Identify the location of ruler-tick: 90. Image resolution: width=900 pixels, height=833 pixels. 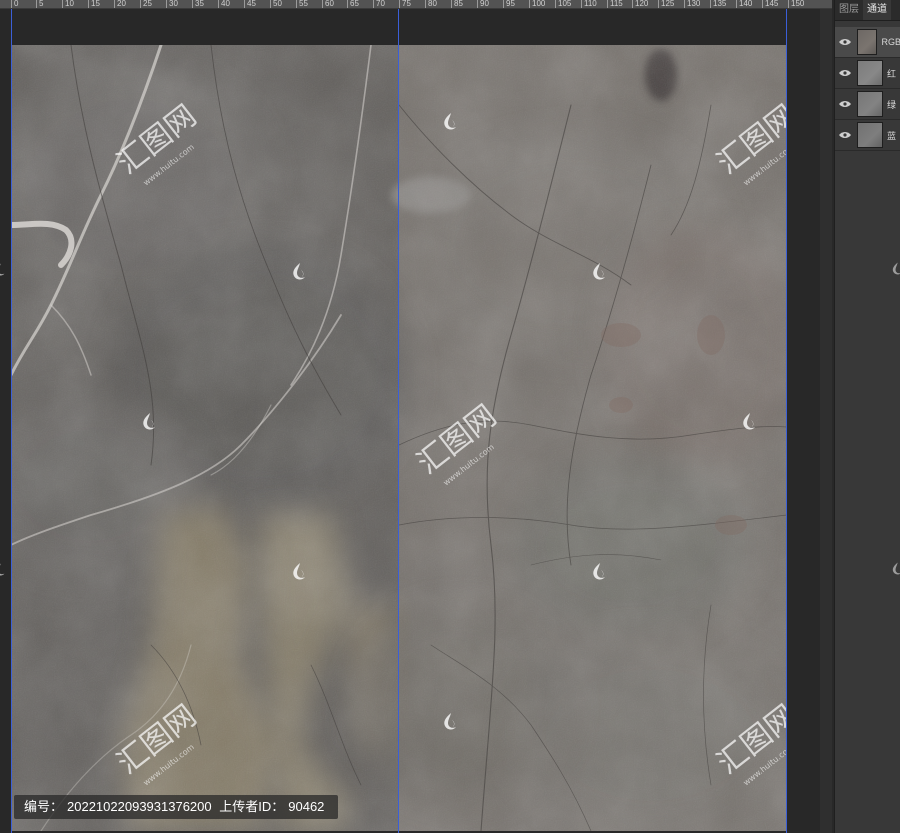
(483, 4).